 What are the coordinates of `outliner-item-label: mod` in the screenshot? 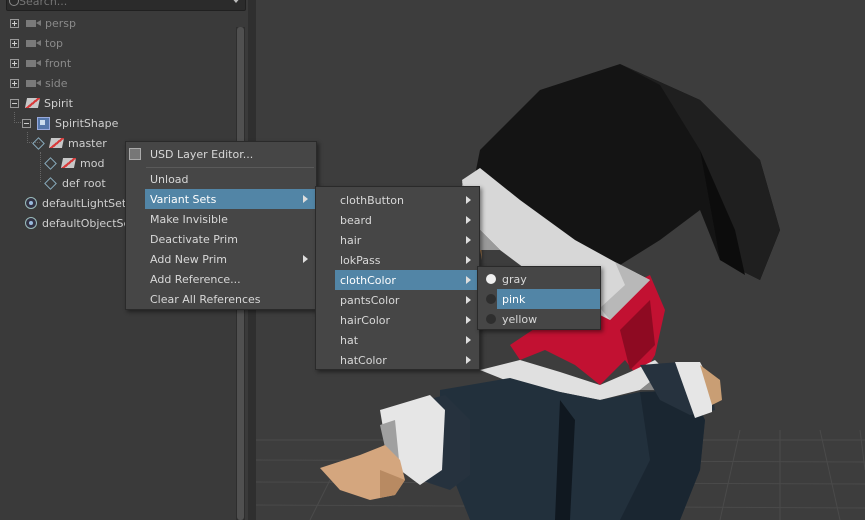 It's located at (92, 163).